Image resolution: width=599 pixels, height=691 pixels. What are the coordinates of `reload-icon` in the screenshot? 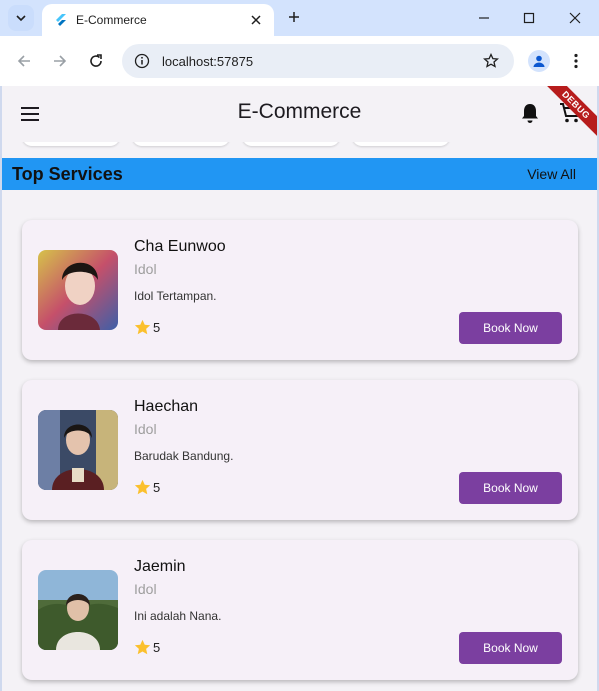 It's located at (96, 60).